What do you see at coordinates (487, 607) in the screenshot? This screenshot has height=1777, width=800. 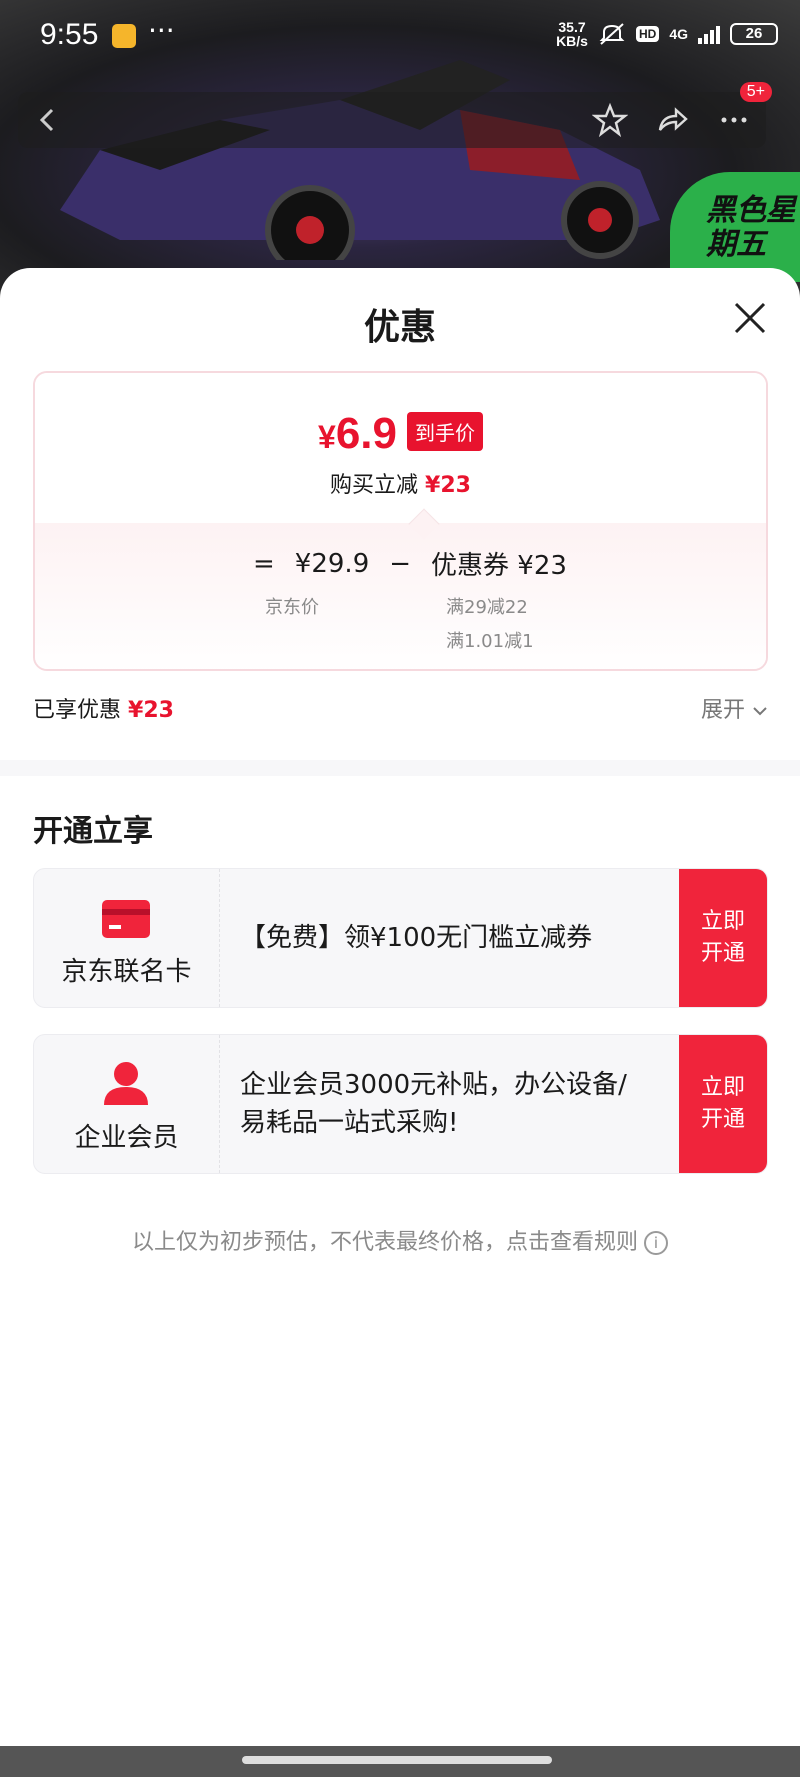 I see `coupon-rule: 满29减22` at bounding box center [487, 607].